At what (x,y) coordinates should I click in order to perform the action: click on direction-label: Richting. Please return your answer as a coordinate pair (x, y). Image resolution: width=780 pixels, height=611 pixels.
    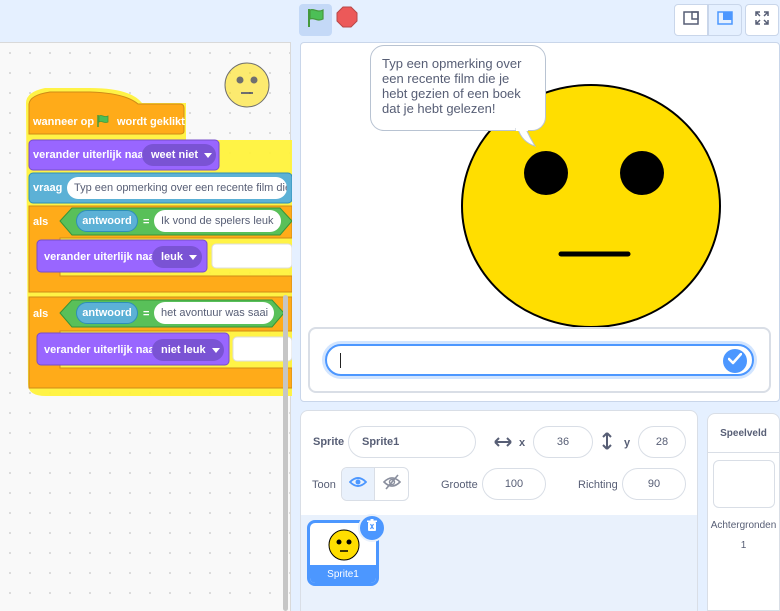
    Looking at the image, I should click on (598, 485).